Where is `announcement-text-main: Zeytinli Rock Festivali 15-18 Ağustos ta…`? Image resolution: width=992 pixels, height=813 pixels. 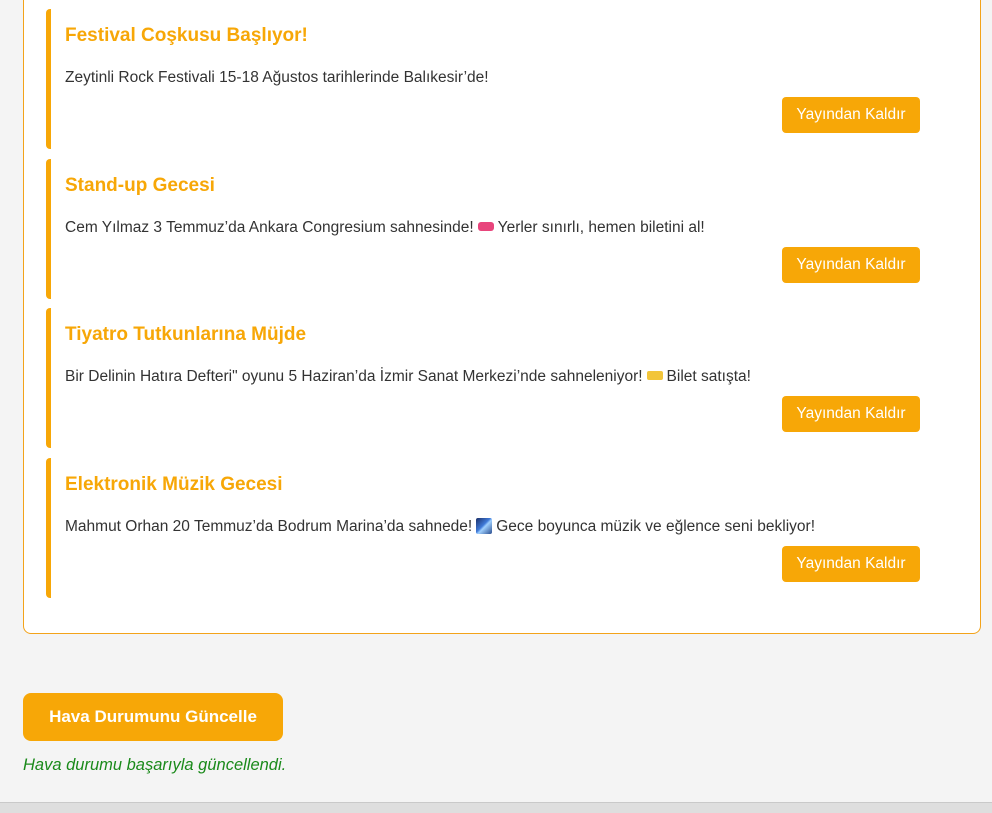 announcement-text-main: Zeytinli Rock Festivali 15-18 Ağustos ta… is located at coordinates (277, 77).